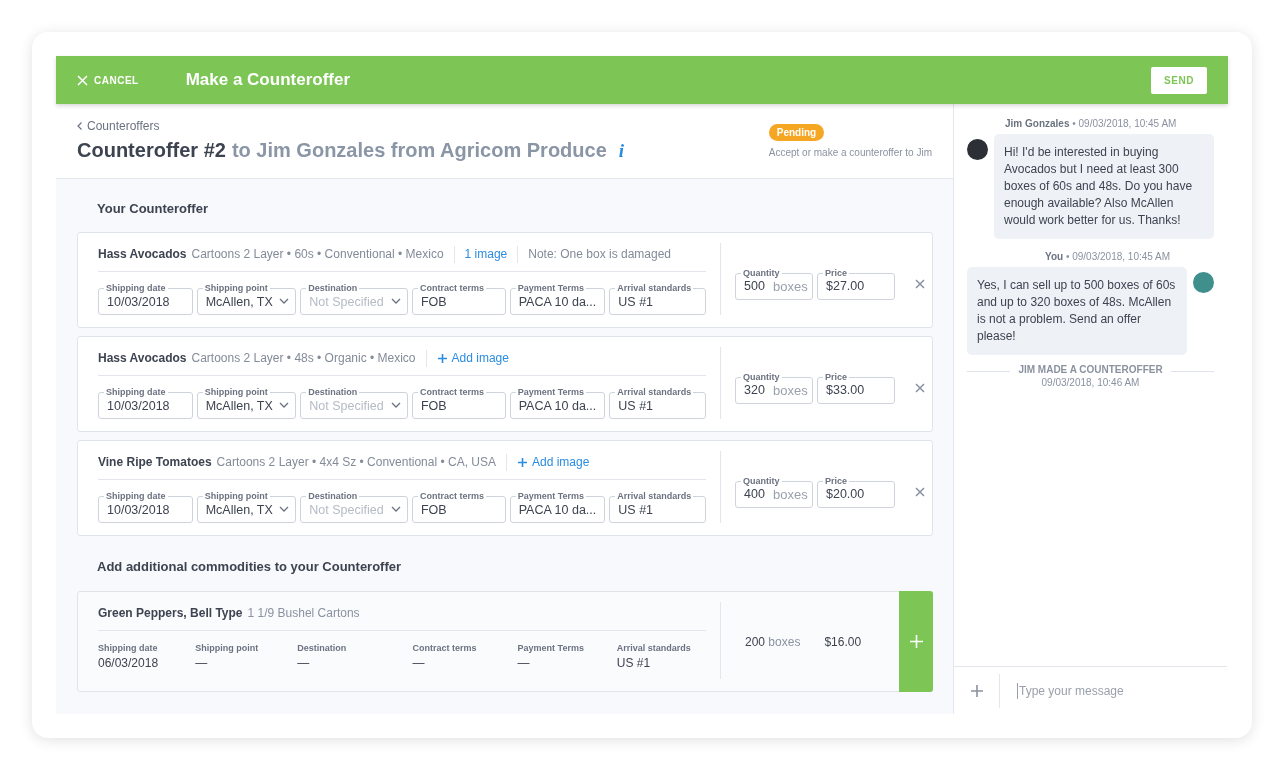 Image resolution: width=1284 pixels, height=770 pixels. What do you see at coordinates (155, 462) in the screenshot?
I see `product-name: Vine Ripe Tomatoes` at bounding box center [155, 462].